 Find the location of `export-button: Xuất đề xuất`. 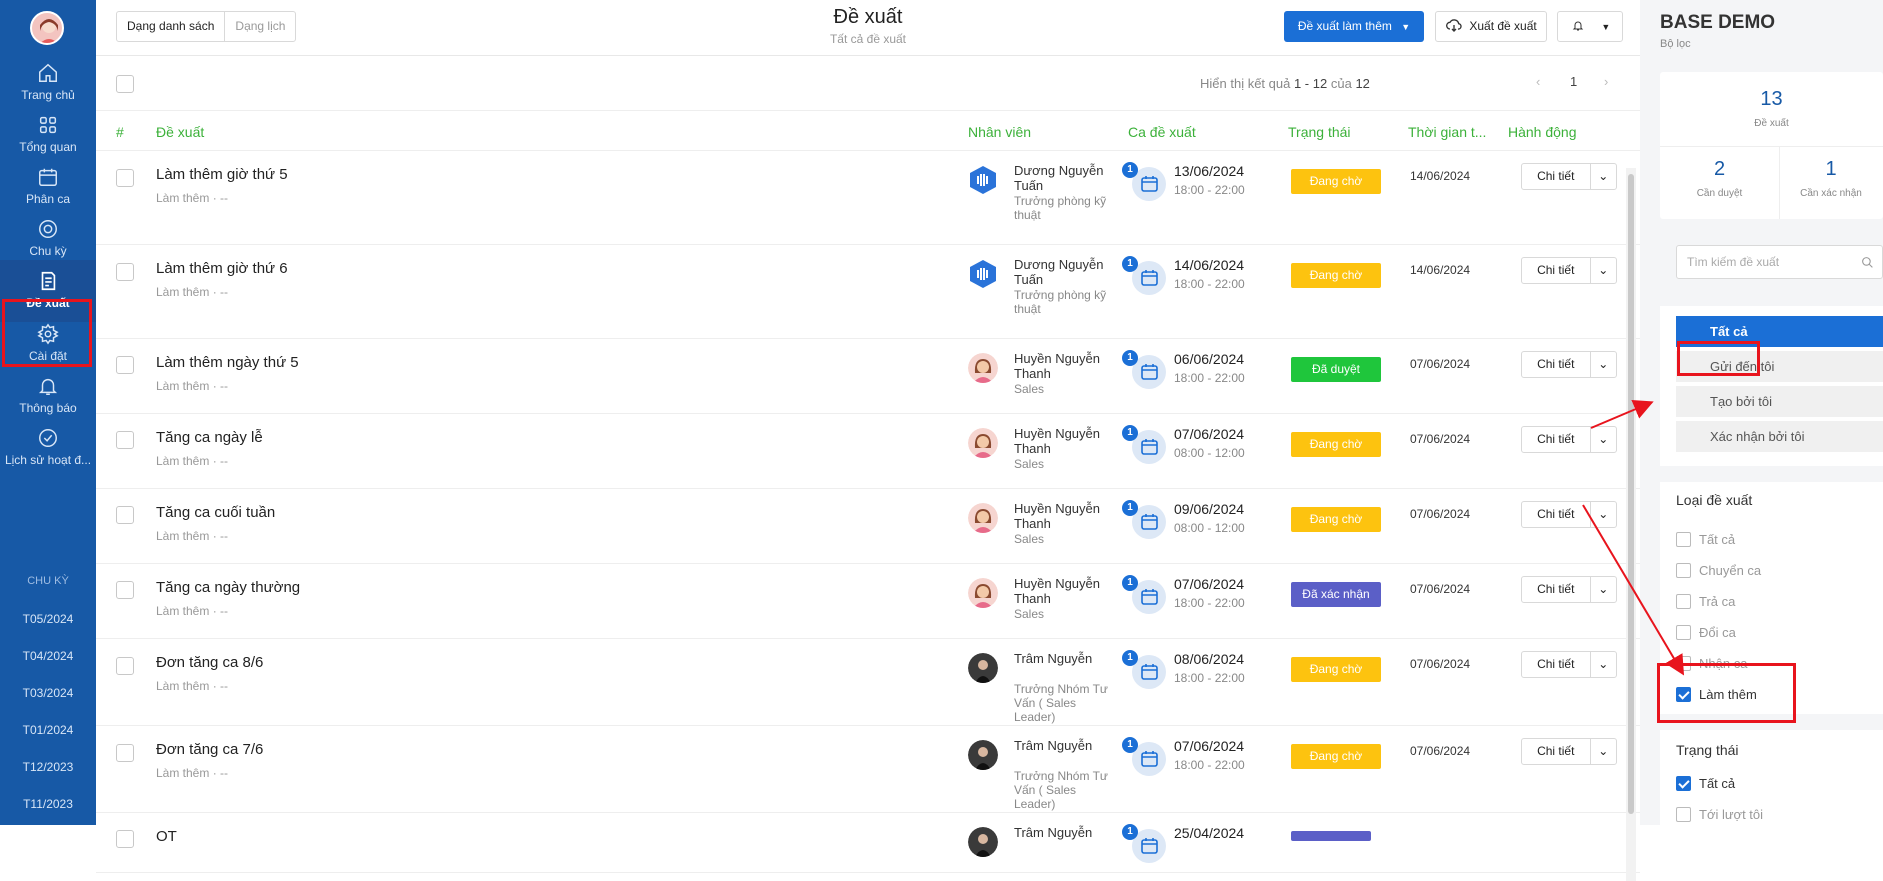

export-button: Xuất đề xuất is located at coordinates (1491, 26).